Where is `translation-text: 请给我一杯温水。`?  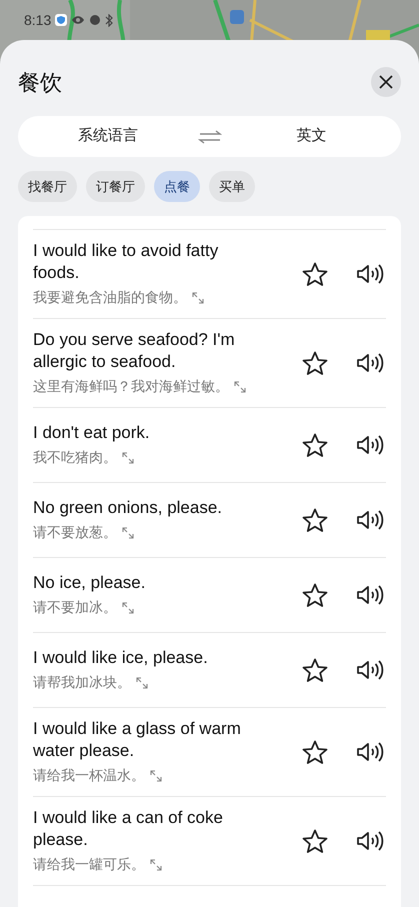 translation-text: 请给我一杯温水。 is located at coordinates (89, 775).